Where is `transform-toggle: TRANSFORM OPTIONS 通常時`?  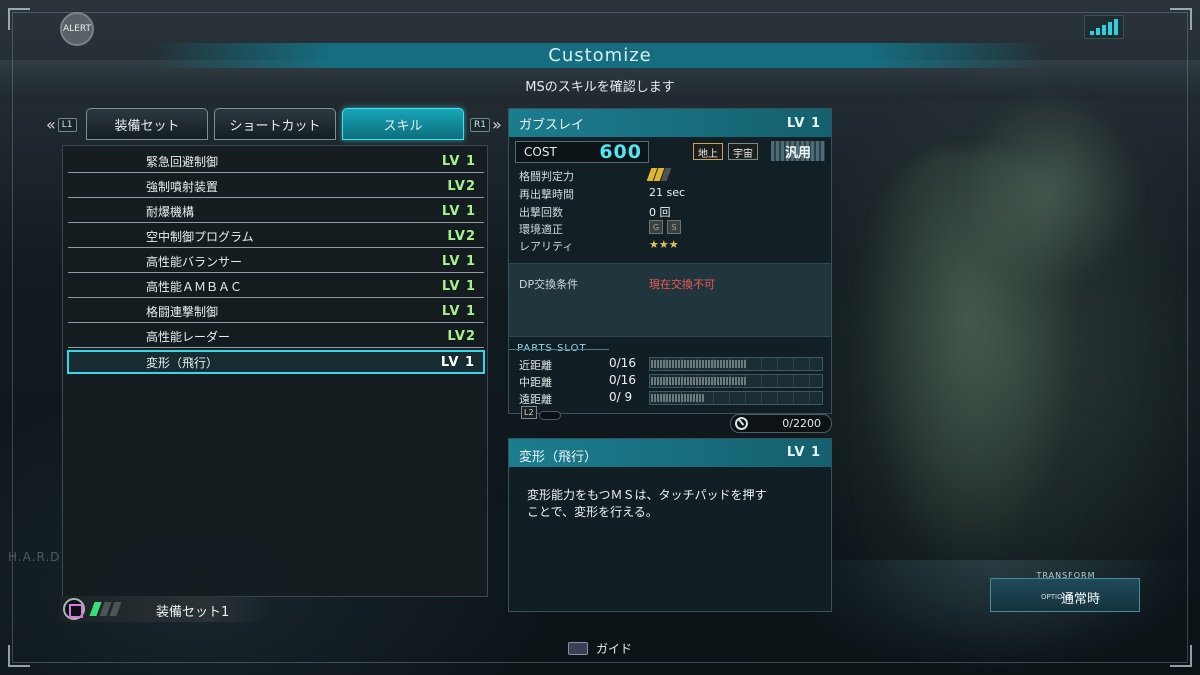 transform-toggle: TRANSFORM OPTIONS 通常時 is located at coordinates (1065, 591).